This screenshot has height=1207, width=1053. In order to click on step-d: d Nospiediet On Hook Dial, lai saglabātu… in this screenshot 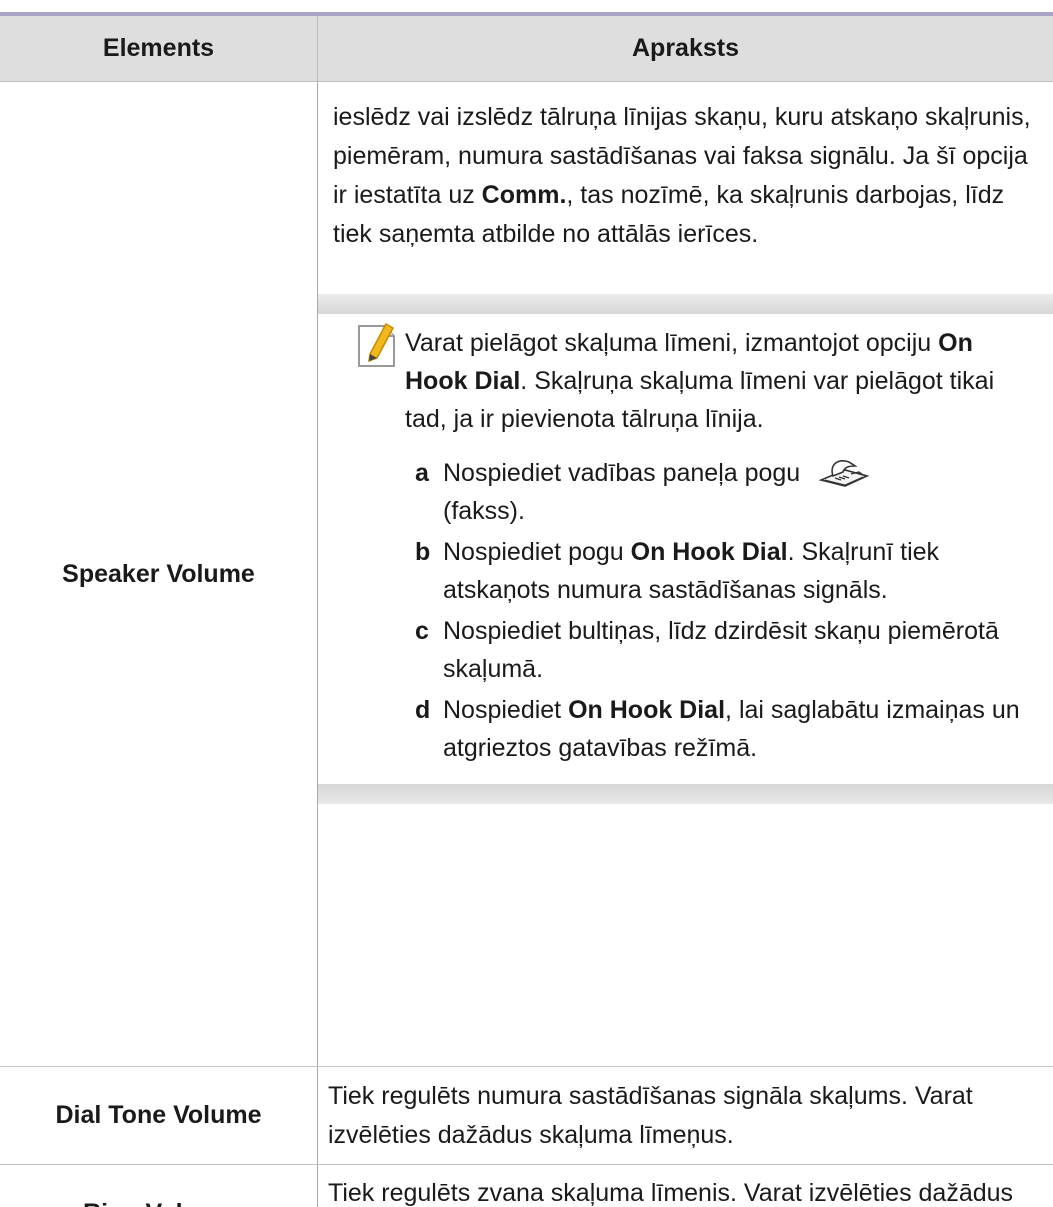, I will do `click(717, 729)`.